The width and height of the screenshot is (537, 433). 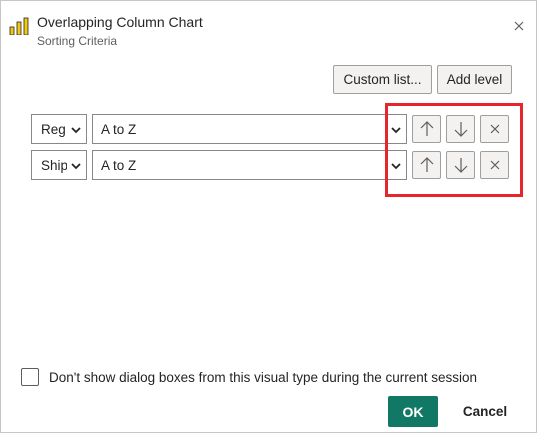 What do you see at coordinates (413, 411) in the screenshot?
I see `ok-button: OK` at bounding box center [413, 411].